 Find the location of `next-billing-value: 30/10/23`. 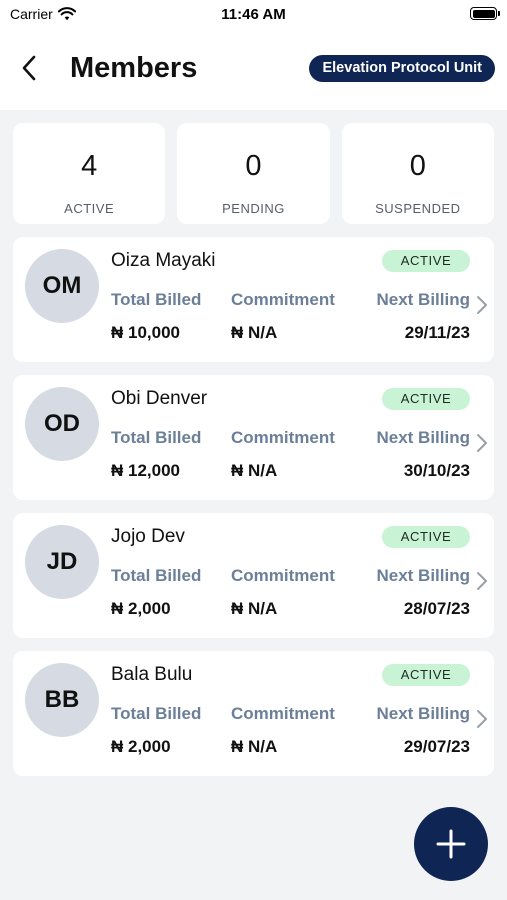

next-billing-value: 30/10/23 is located at coordinates (436, 470).